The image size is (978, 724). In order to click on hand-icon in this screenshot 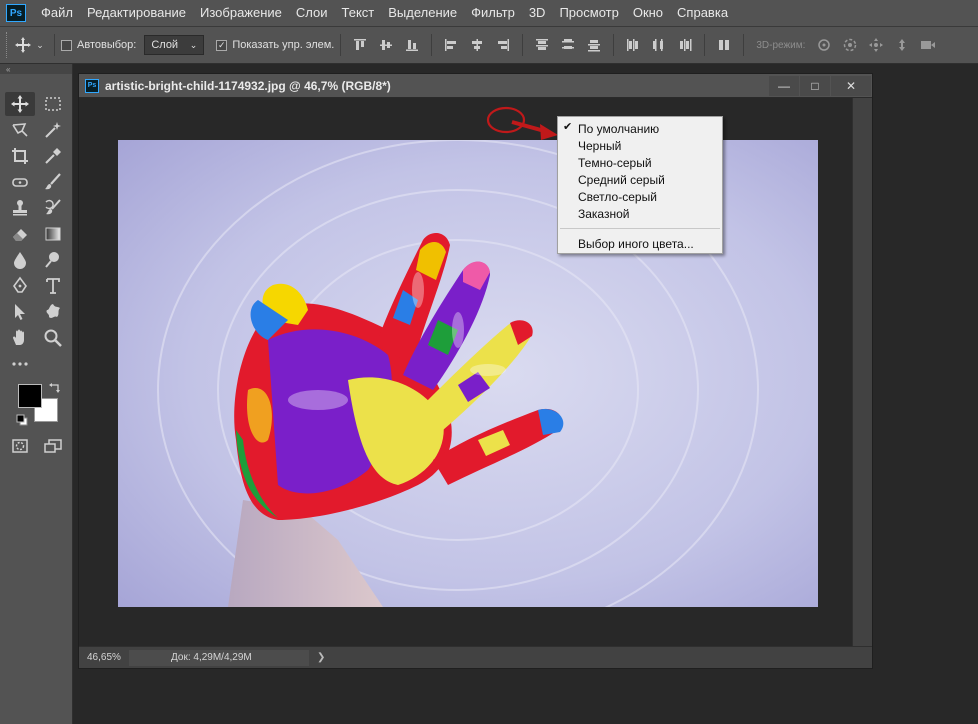, I will do `click(18, 337)`.